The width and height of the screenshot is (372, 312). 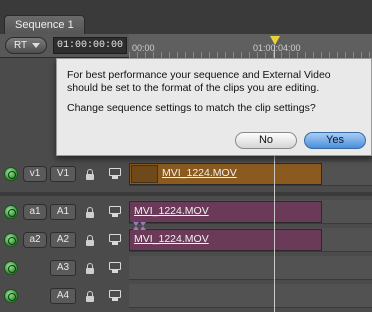 I want to click on chevron-down-icon, so click(x=36, y=45).